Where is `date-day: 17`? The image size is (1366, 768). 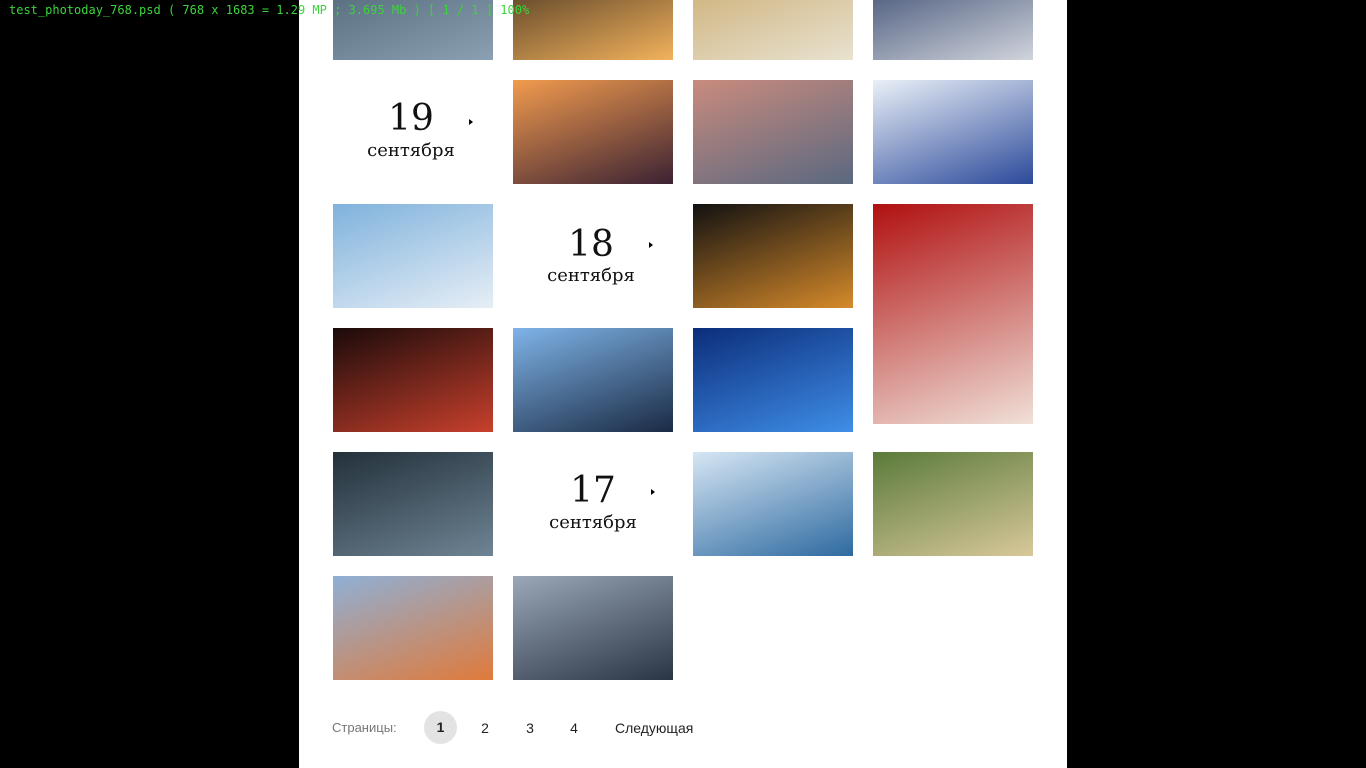 date-day: 17 is located at coordinates (593, 490).